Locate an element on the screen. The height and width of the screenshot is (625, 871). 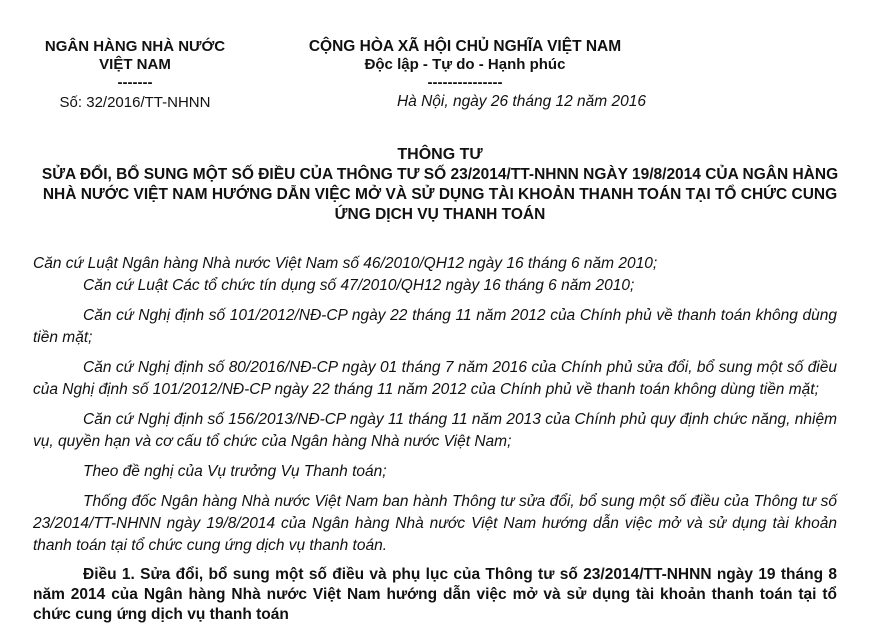
document-type-title: THÔNG TƯ is located at coordinates (440, 154).